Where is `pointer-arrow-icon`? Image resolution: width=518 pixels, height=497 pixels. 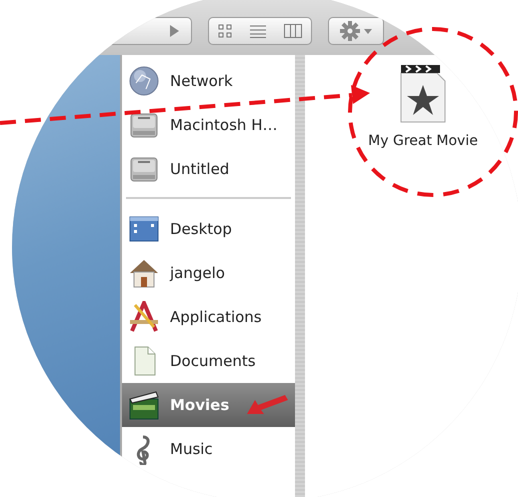
pointer-arrow-icon is located at coordinates (267, 405).